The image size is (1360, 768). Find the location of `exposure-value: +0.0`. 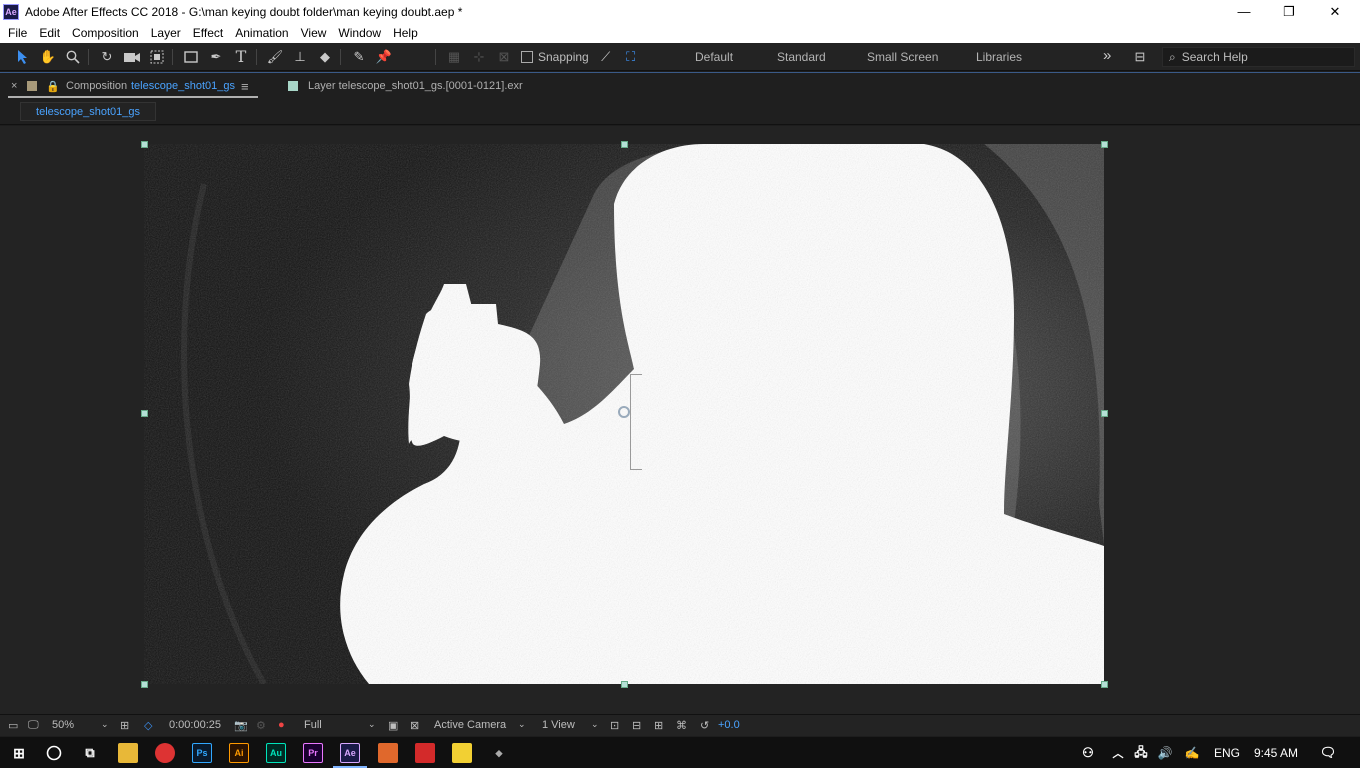

exposure-value: +0.0 is located at coordinates (729, 725).